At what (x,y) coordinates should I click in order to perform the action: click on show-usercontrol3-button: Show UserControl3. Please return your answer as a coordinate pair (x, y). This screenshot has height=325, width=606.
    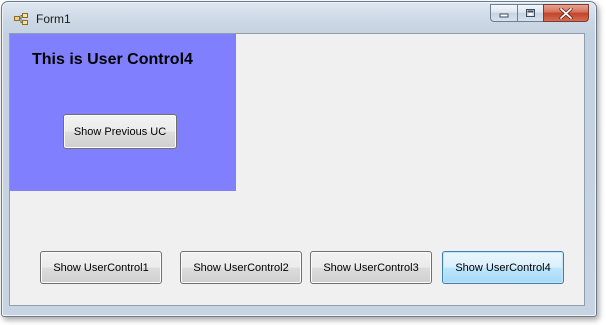
    Looking at the image, I should click on (371, 267).